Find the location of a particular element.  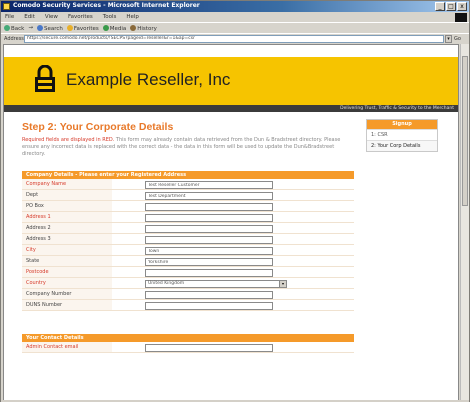

menu-help: Help is located at coordinates (132, 17).